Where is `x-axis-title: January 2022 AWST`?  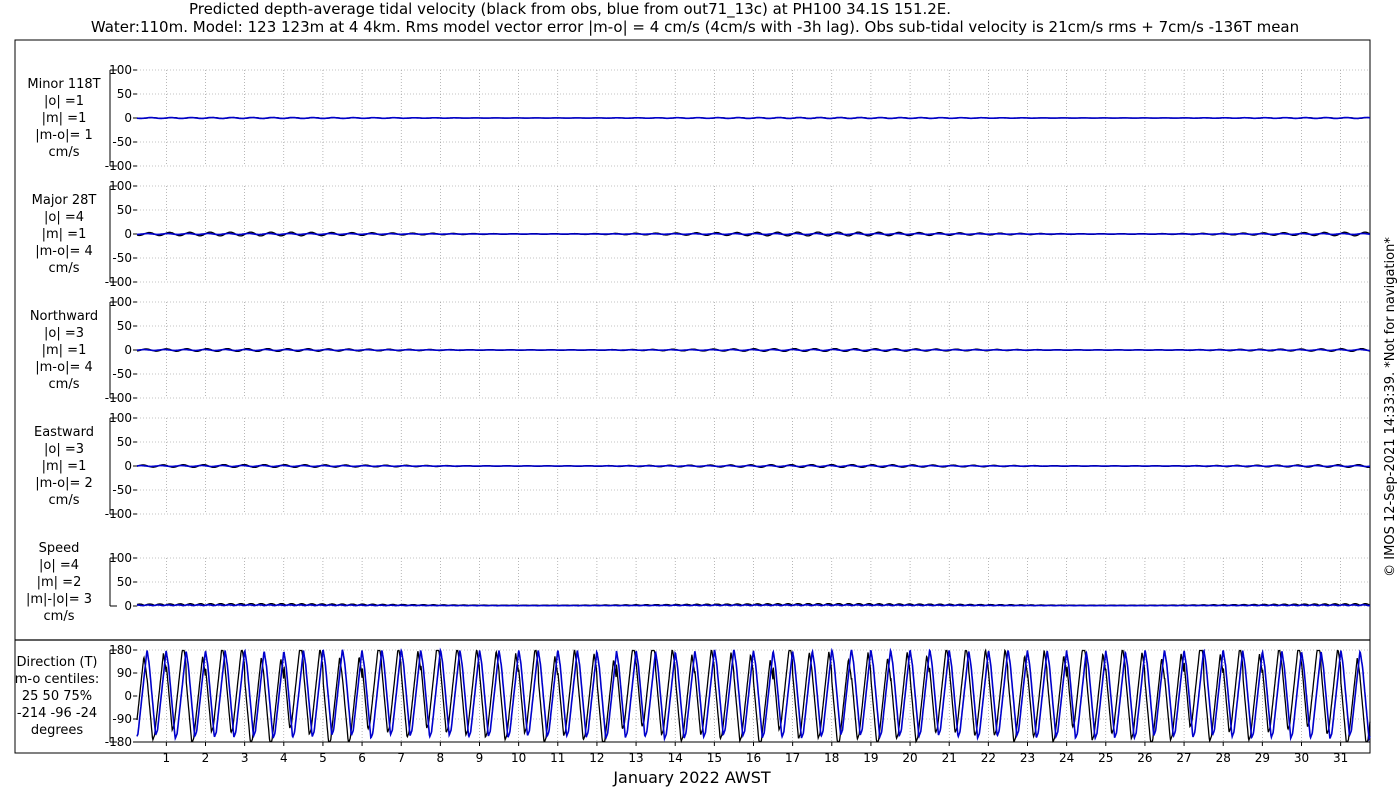 x-axis-title: January 2022 AWST is located at coordinates (692, 777).